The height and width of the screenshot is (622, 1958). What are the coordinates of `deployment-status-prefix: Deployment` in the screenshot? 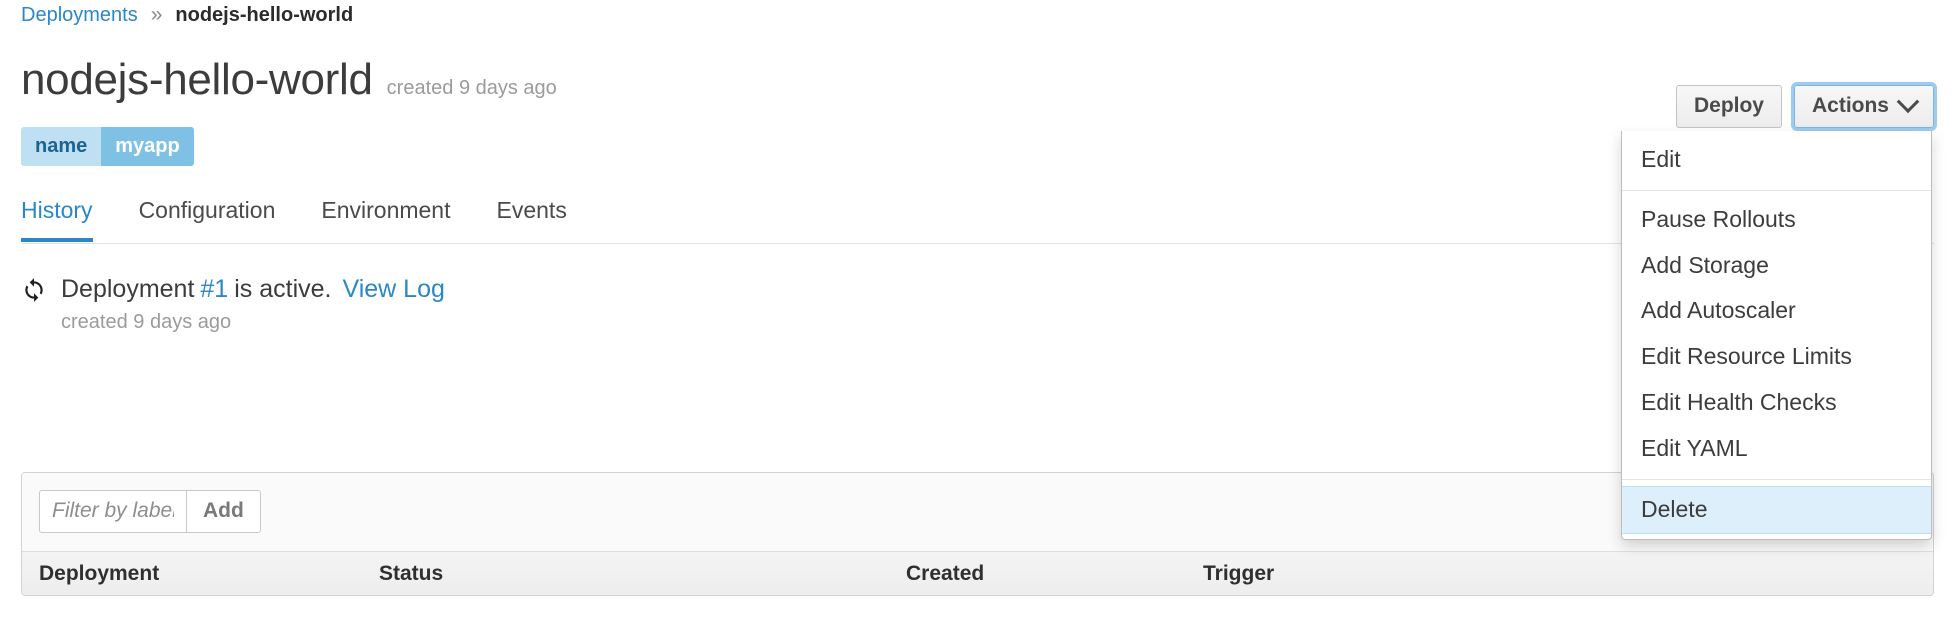 It's located at (128, 289).